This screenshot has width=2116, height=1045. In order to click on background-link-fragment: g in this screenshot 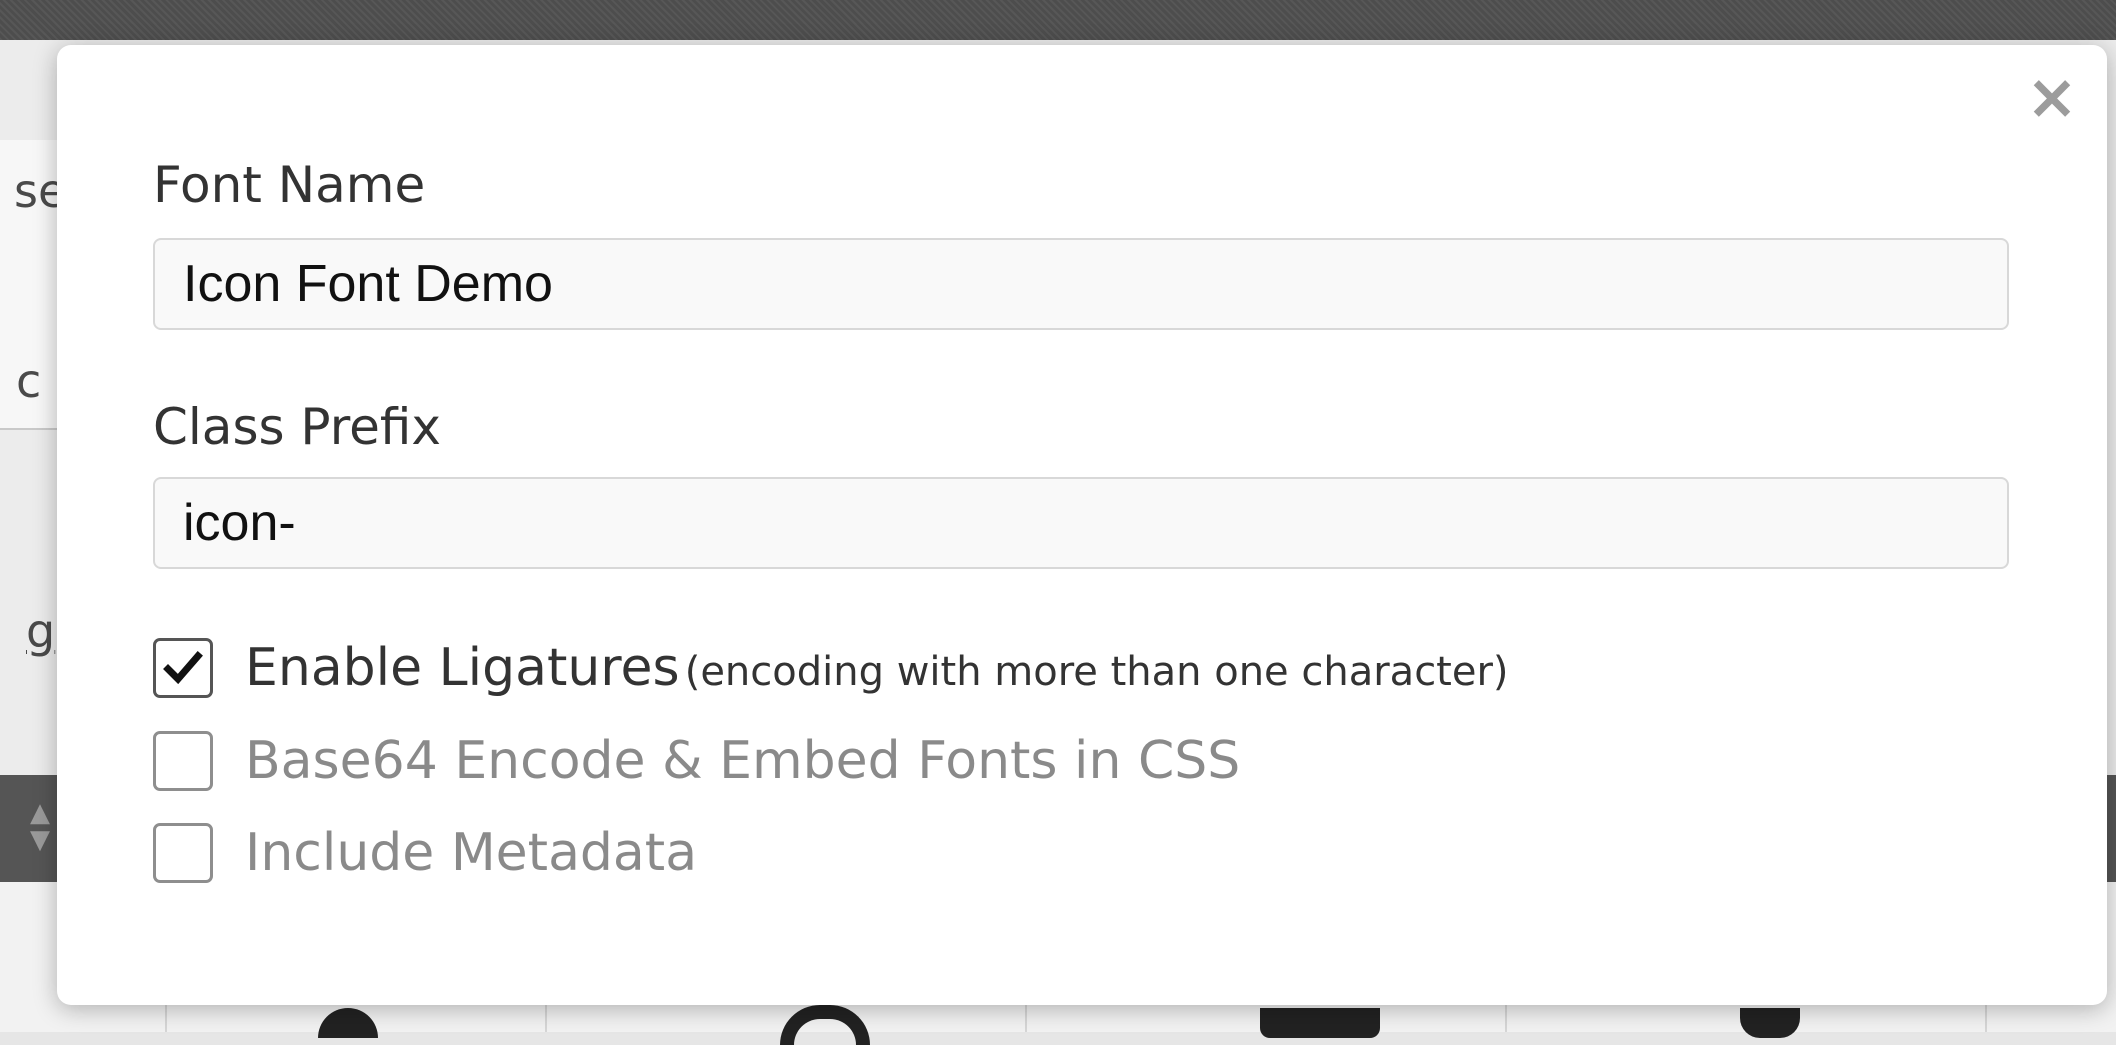, I will do `click(41, 631)`.